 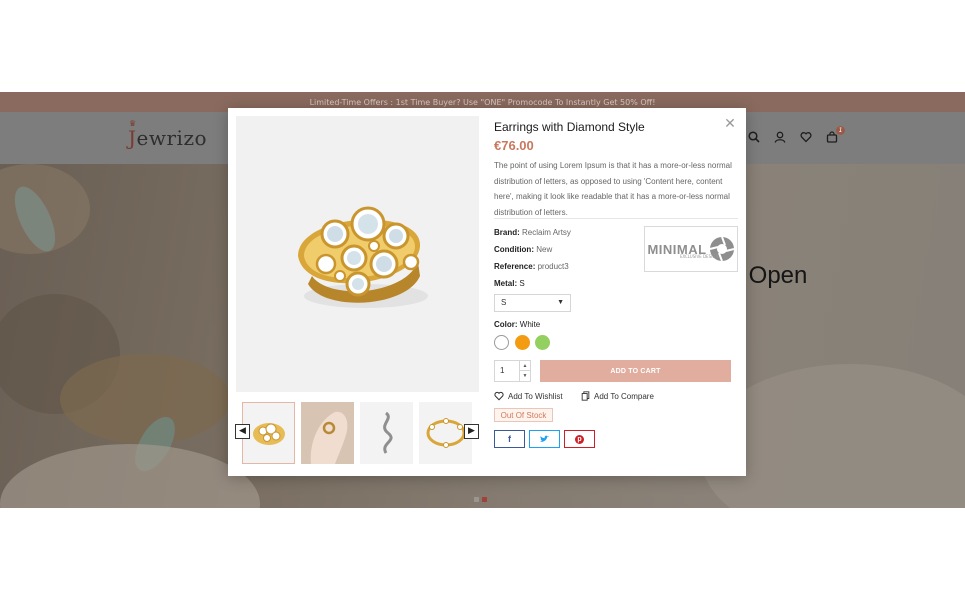 What do you see at coordinates (130, 476) in the screenshot?
I see `hero-fabric-decor` at bounding box center [130, 476].